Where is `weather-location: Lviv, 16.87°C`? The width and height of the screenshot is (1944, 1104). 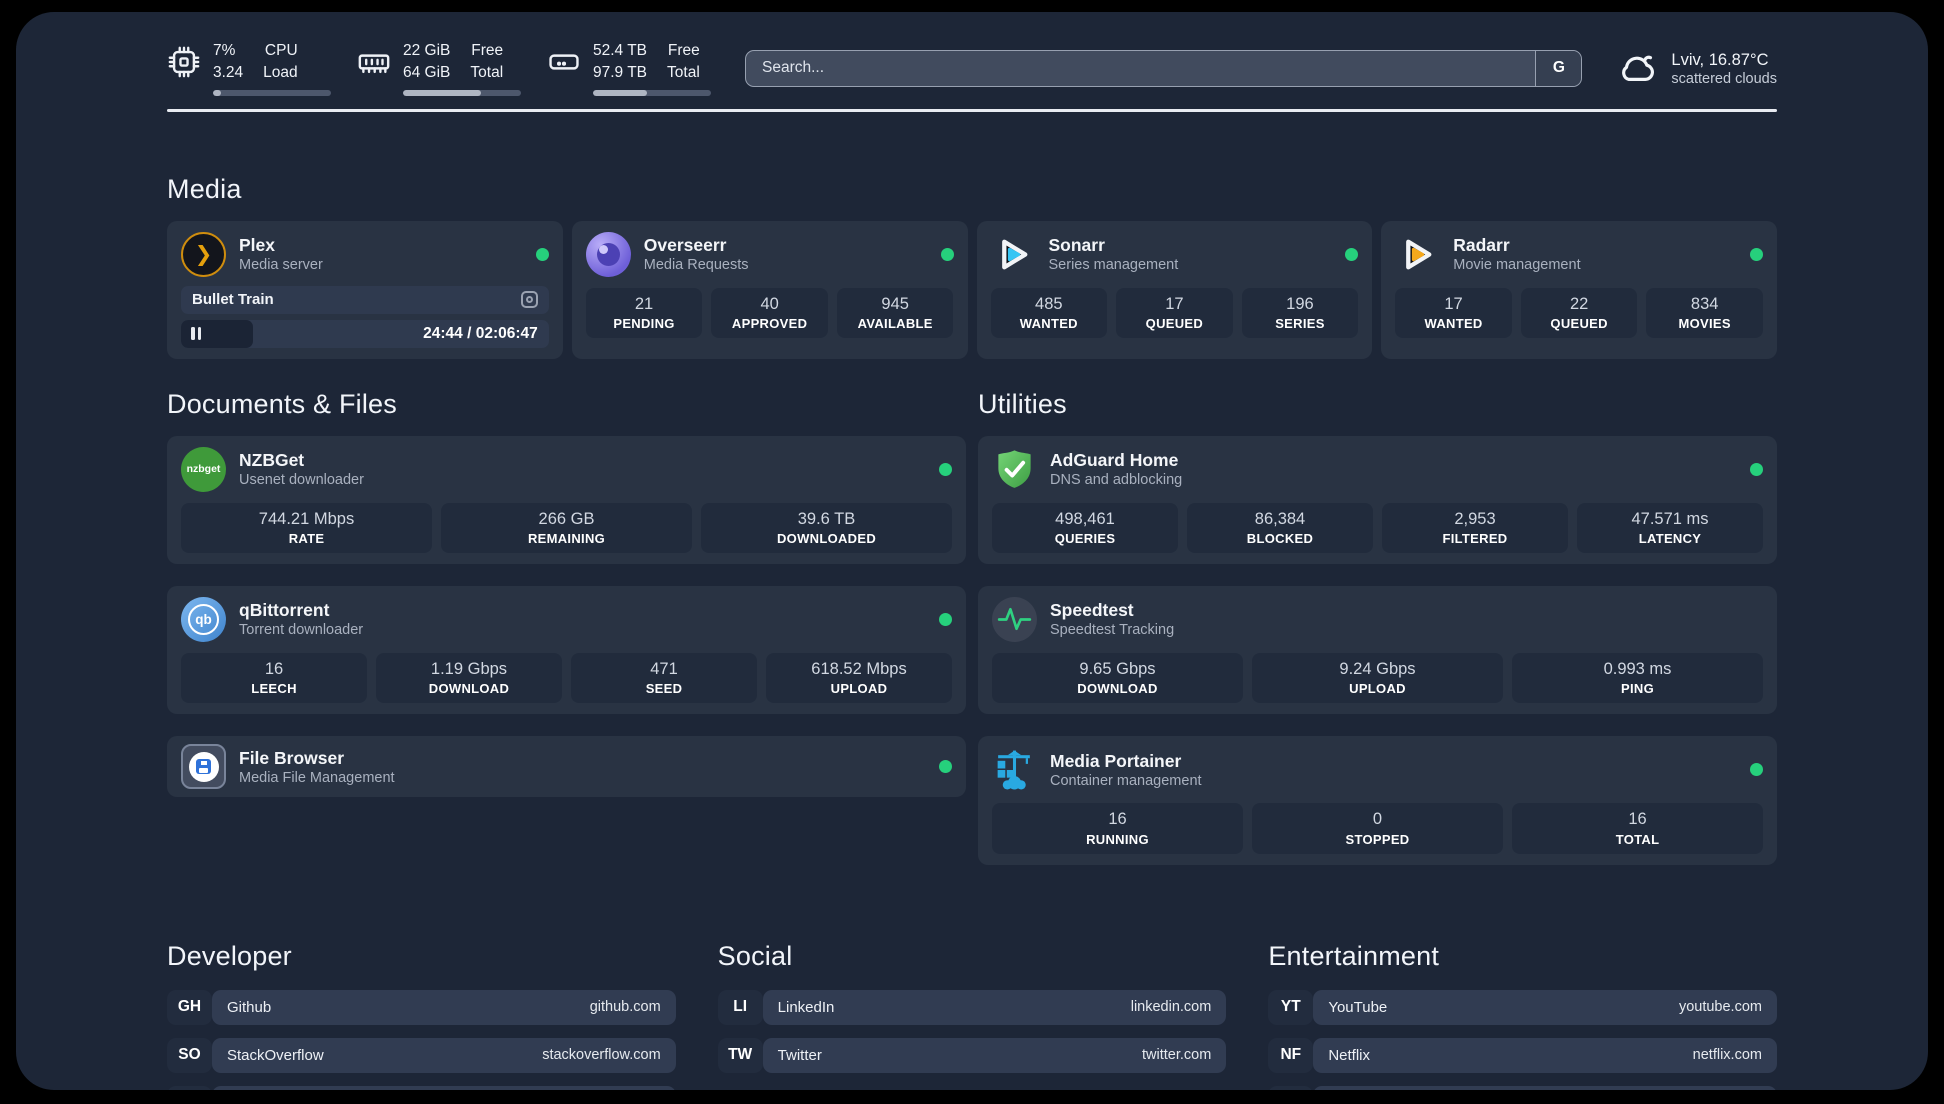
weather-location: Lviv, 16.87°C is located at coordinates (1720, 59).